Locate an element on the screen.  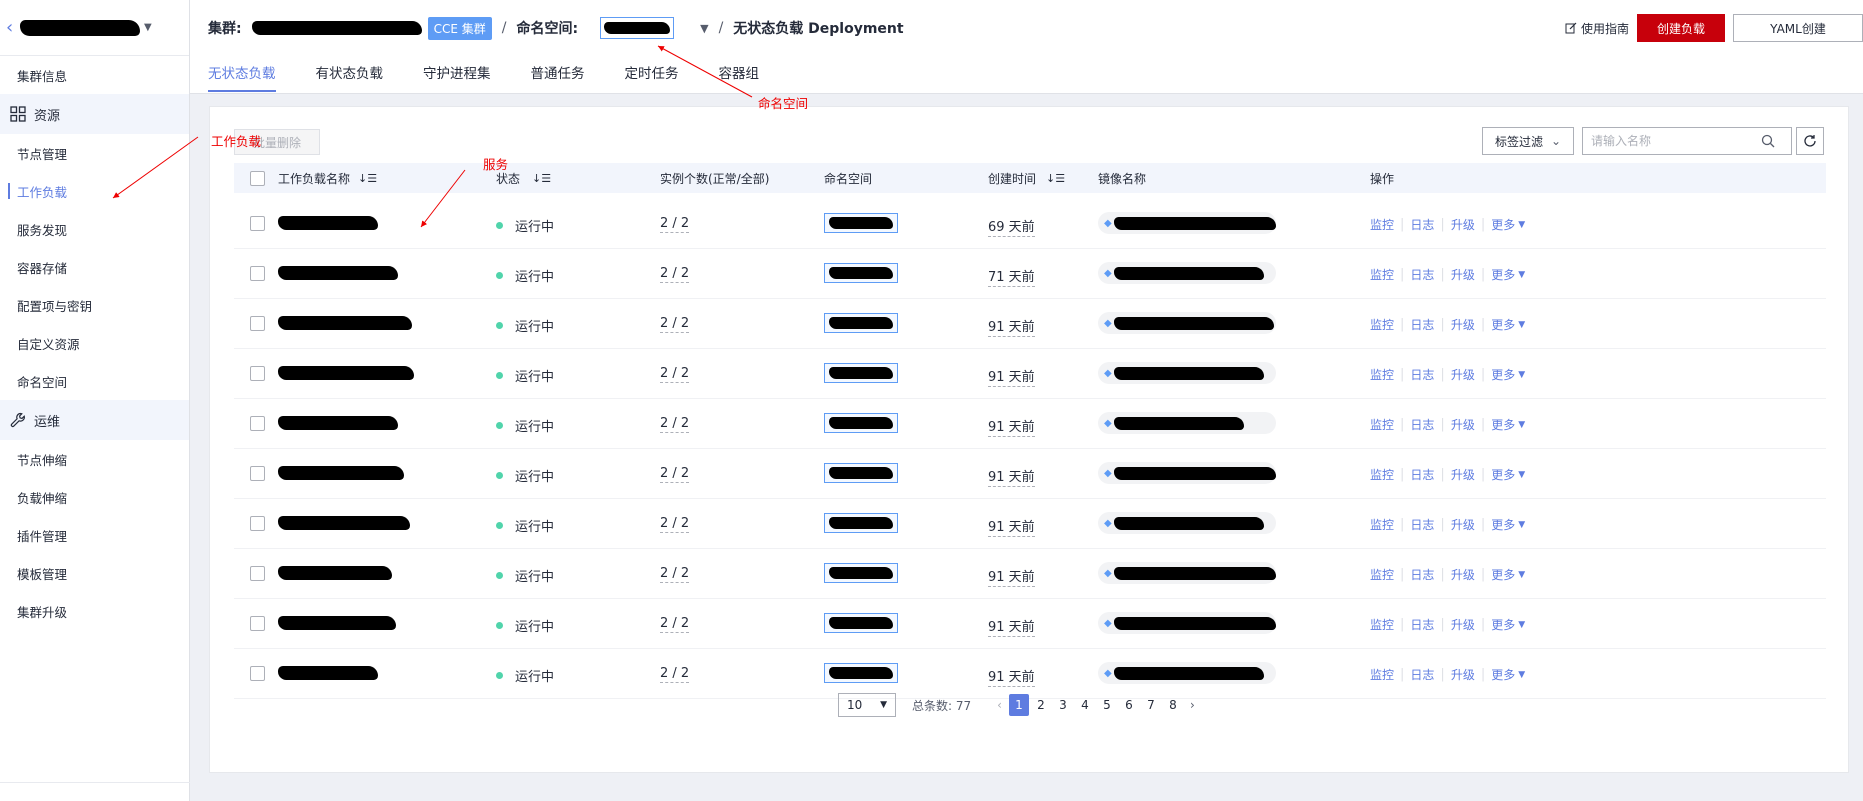
namespace-select is located at coordinates (637, 28).